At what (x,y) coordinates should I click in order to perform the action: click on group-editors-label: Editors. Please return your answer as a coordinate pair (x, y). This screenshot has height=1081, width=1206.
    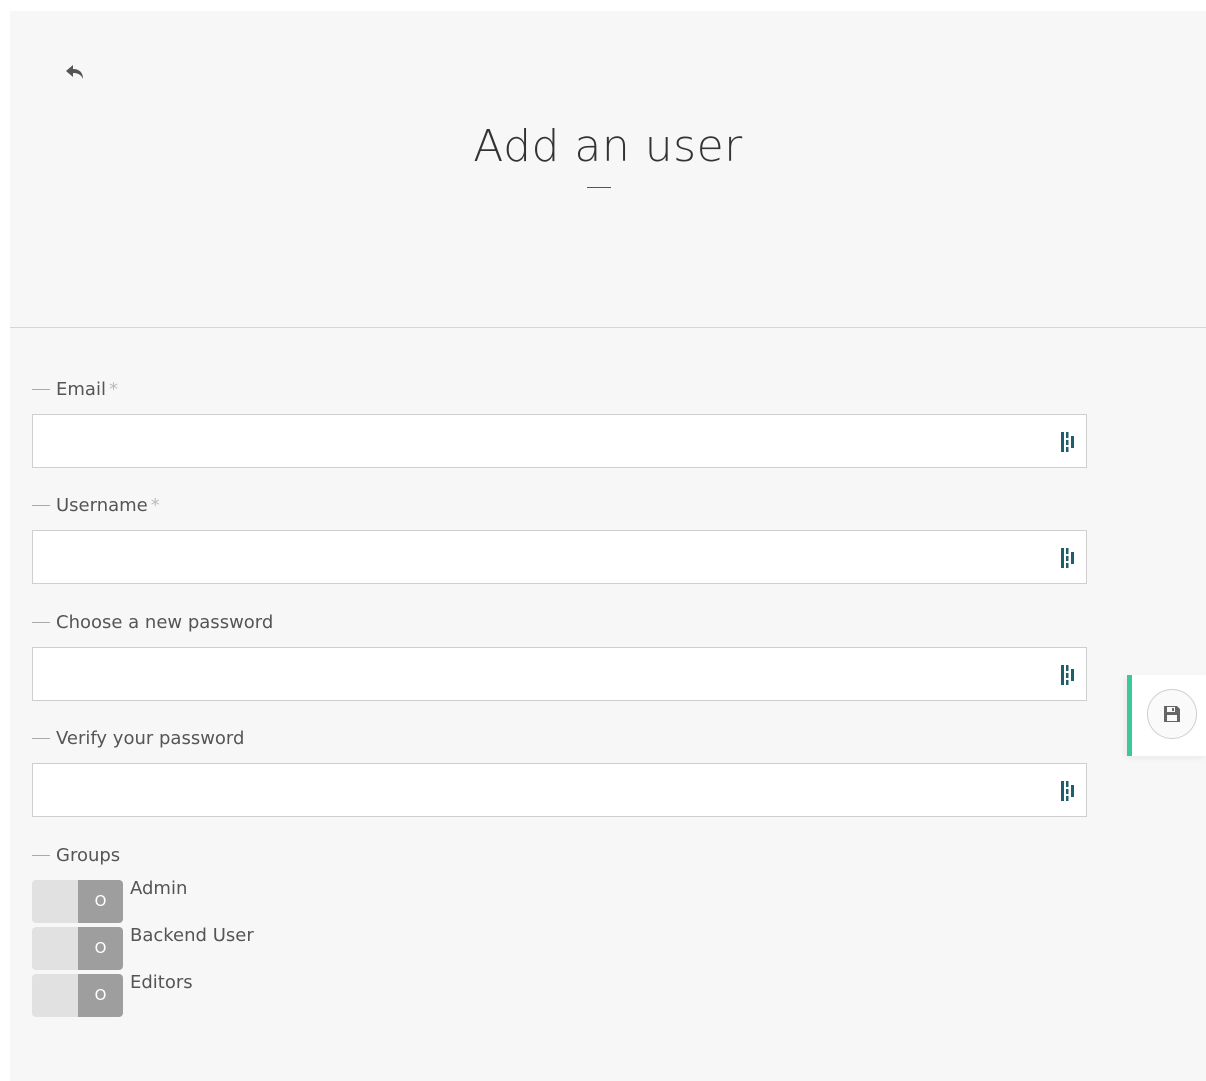
    Looking at the image, I should click on (161, 982).